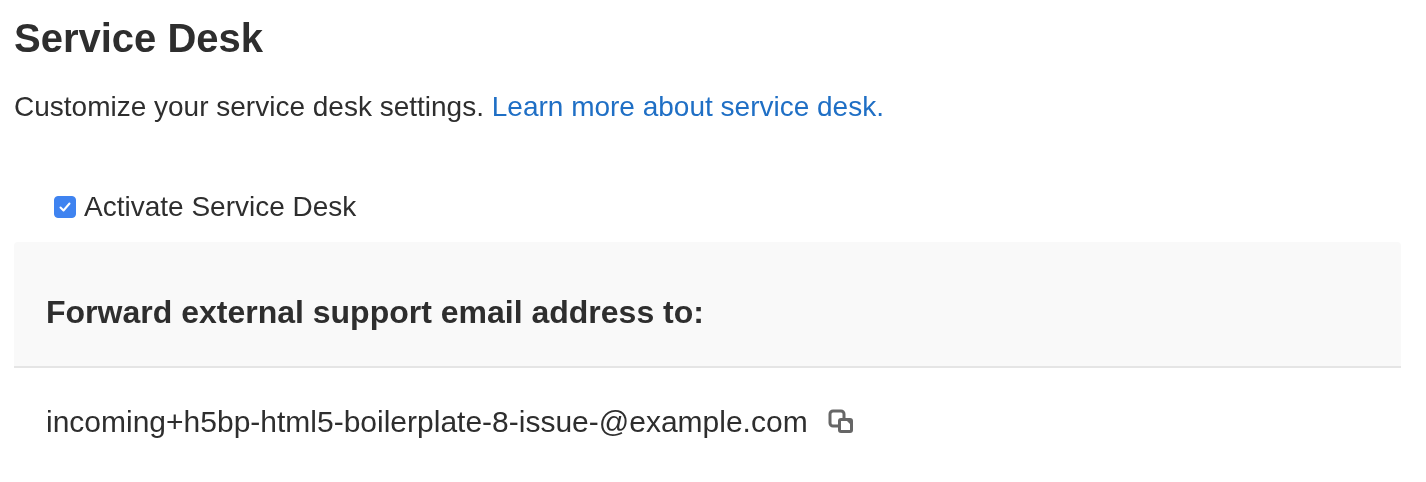  Describe the element at coordinates (449, 107) in the screenshot. I see `description-text: Customize your service desk settings. Learn more about service desk.` at that location.